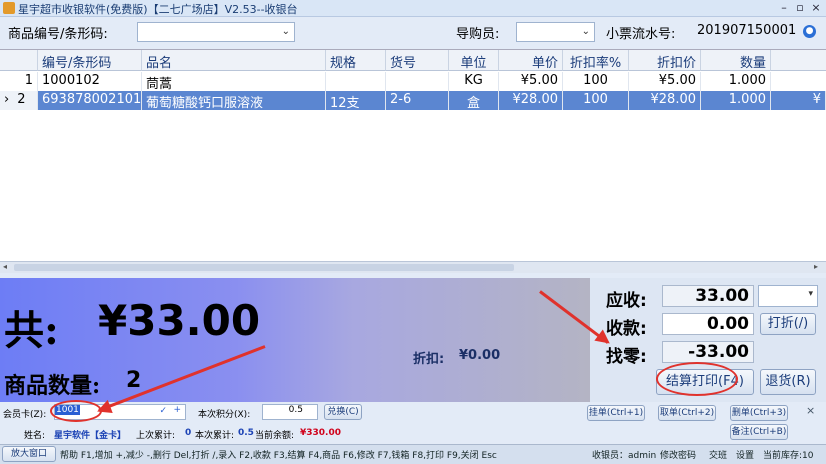 This screenshot has height=464, width=826. What do you see at coordinates (429, 359) in the screenshot?
I see `discount-label: 折扣:` at bounding box center [429, 359].